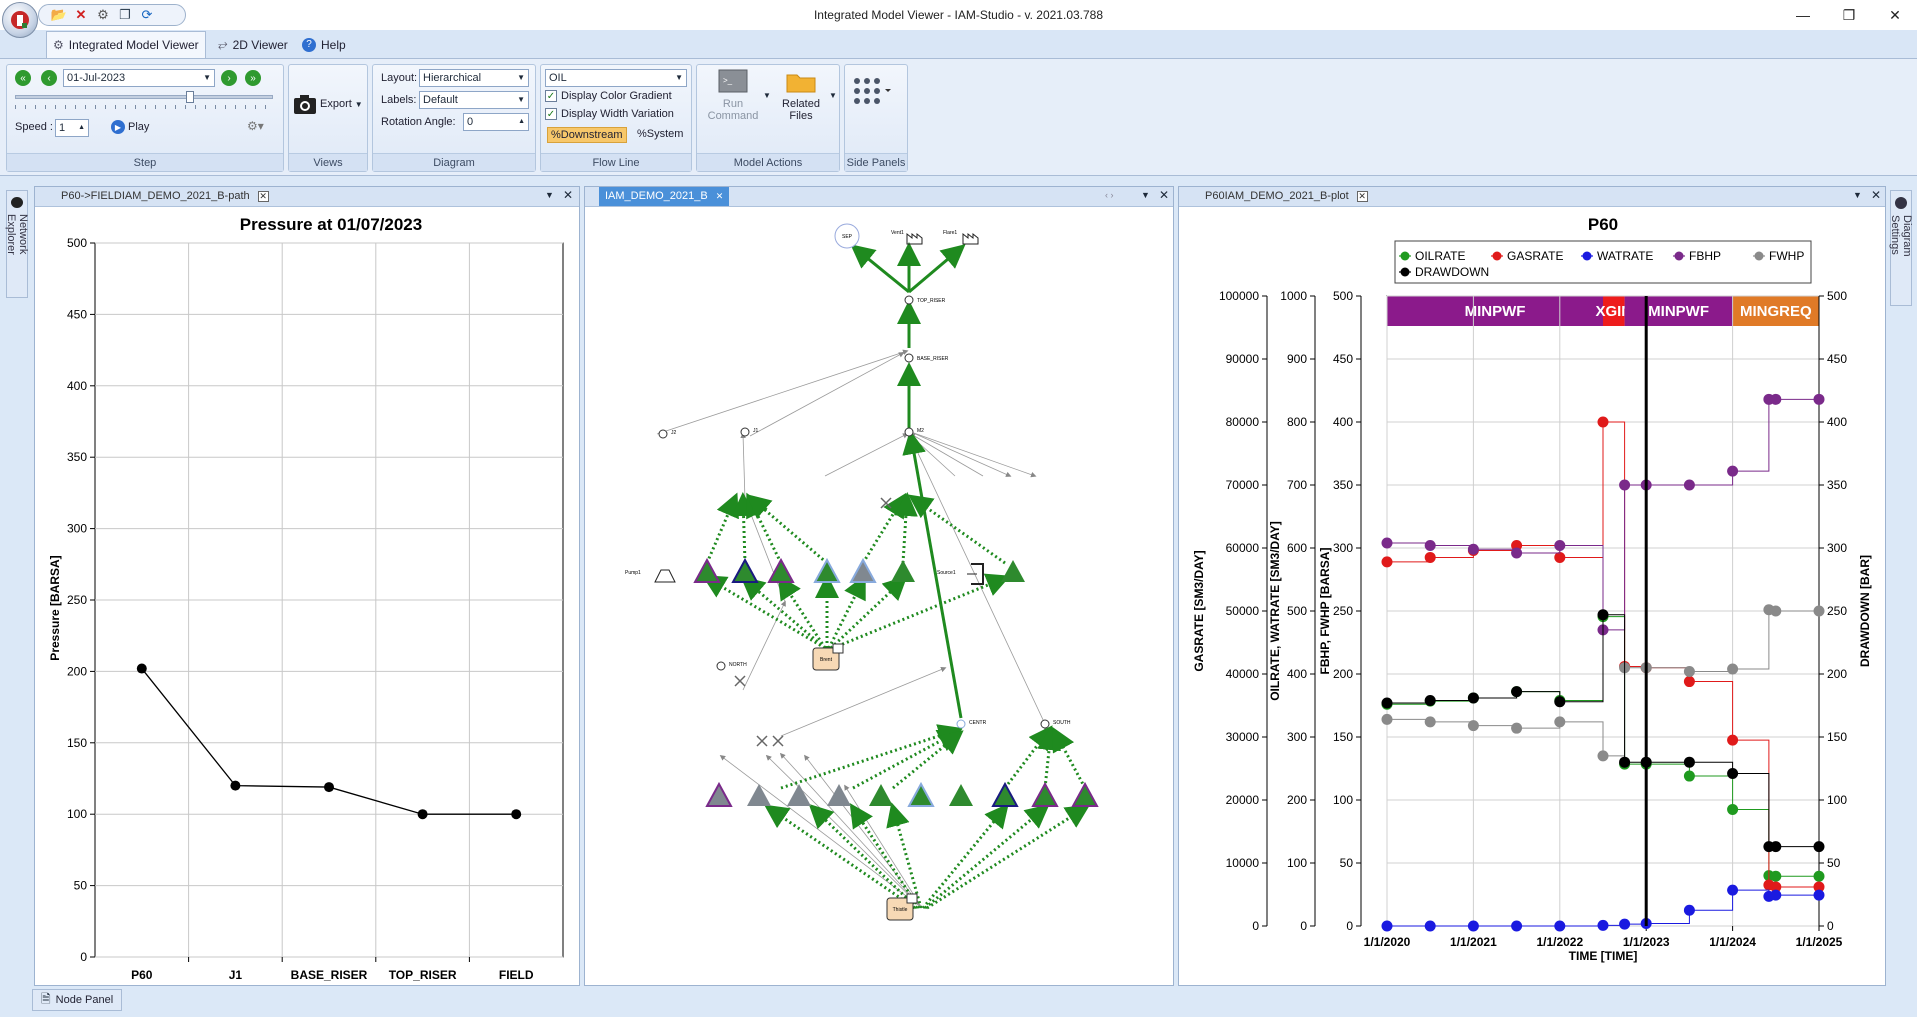 This screenshot has width=1917, height=1017. I want to click on tab-pressure-path: P60->FIELDIAM_DEMO_2021_B-path ✕, so click(165, 196).